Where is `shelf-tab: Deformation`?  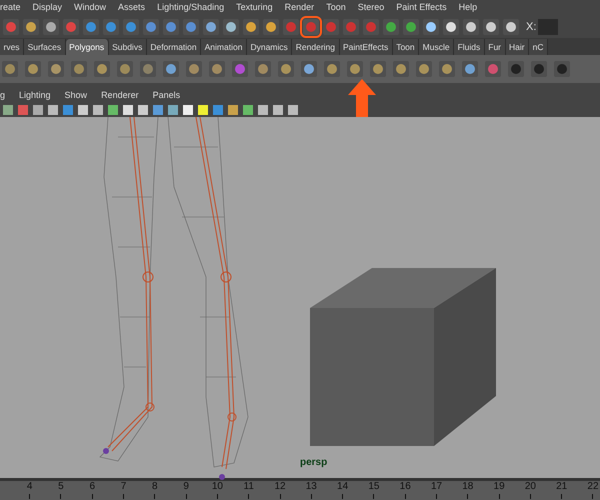
shelf-tab: Deformation is located at coordinates (174, 47).